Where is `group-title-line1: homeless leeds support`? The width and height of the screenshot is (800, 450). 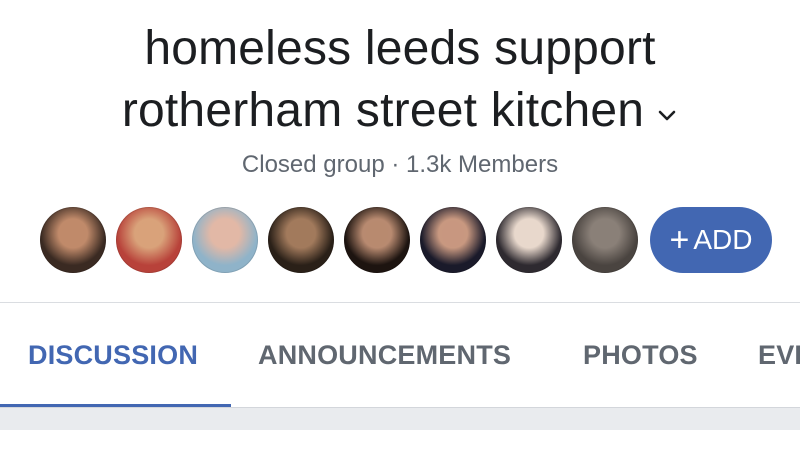
group-title-line1: homeless leeds support is located at coordinates (400, 48).